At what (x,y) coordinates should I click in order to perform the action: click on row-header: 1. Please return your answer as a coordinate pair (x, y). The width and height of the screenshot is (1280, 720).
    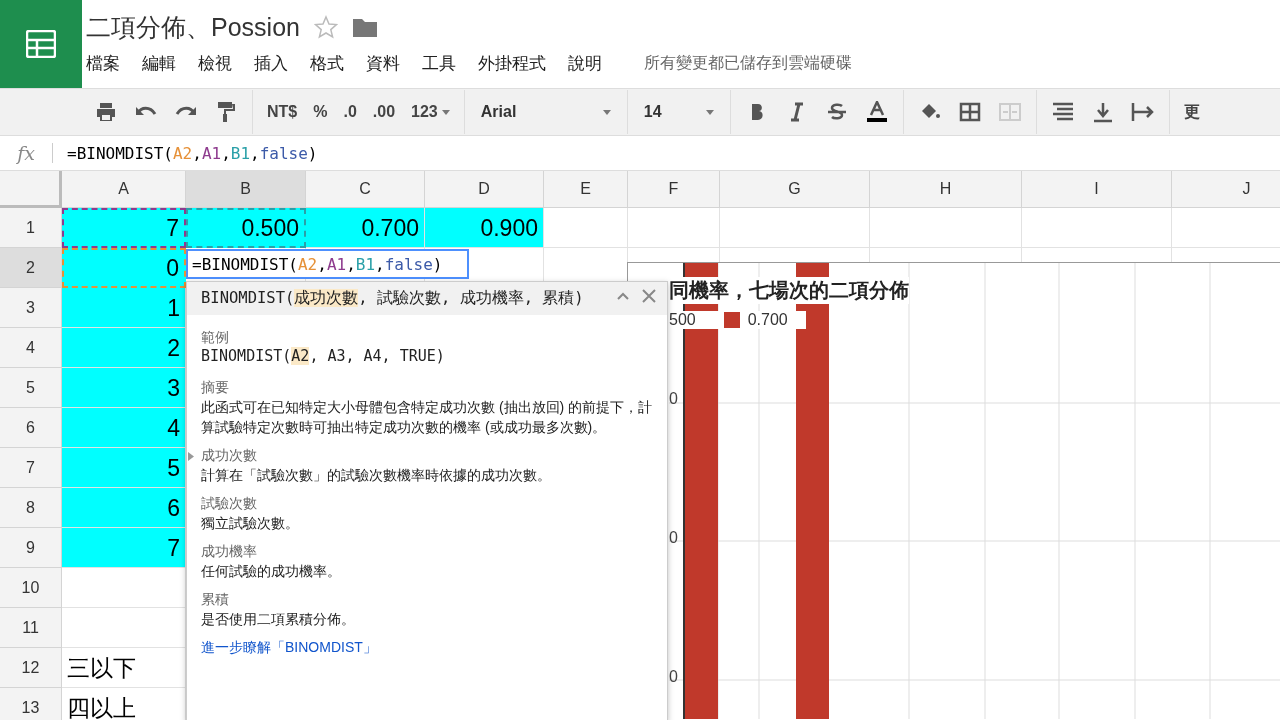
    Looking at the image, I should click on (31, 228).